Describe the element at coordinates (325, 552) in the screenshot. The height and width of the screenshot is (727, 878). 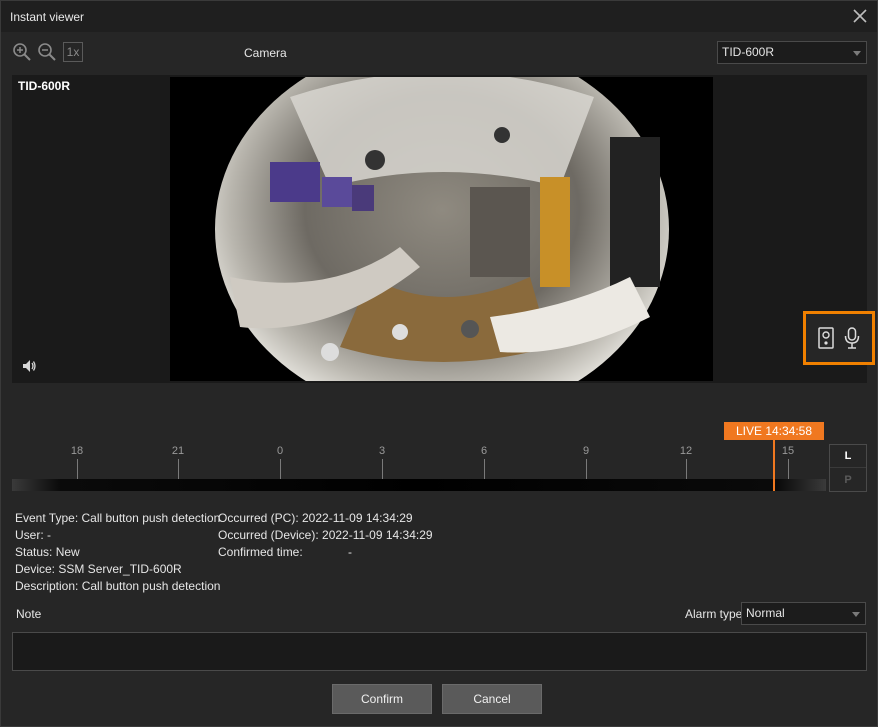
I see `confirmed-time: Confirmed time: -` at that location.